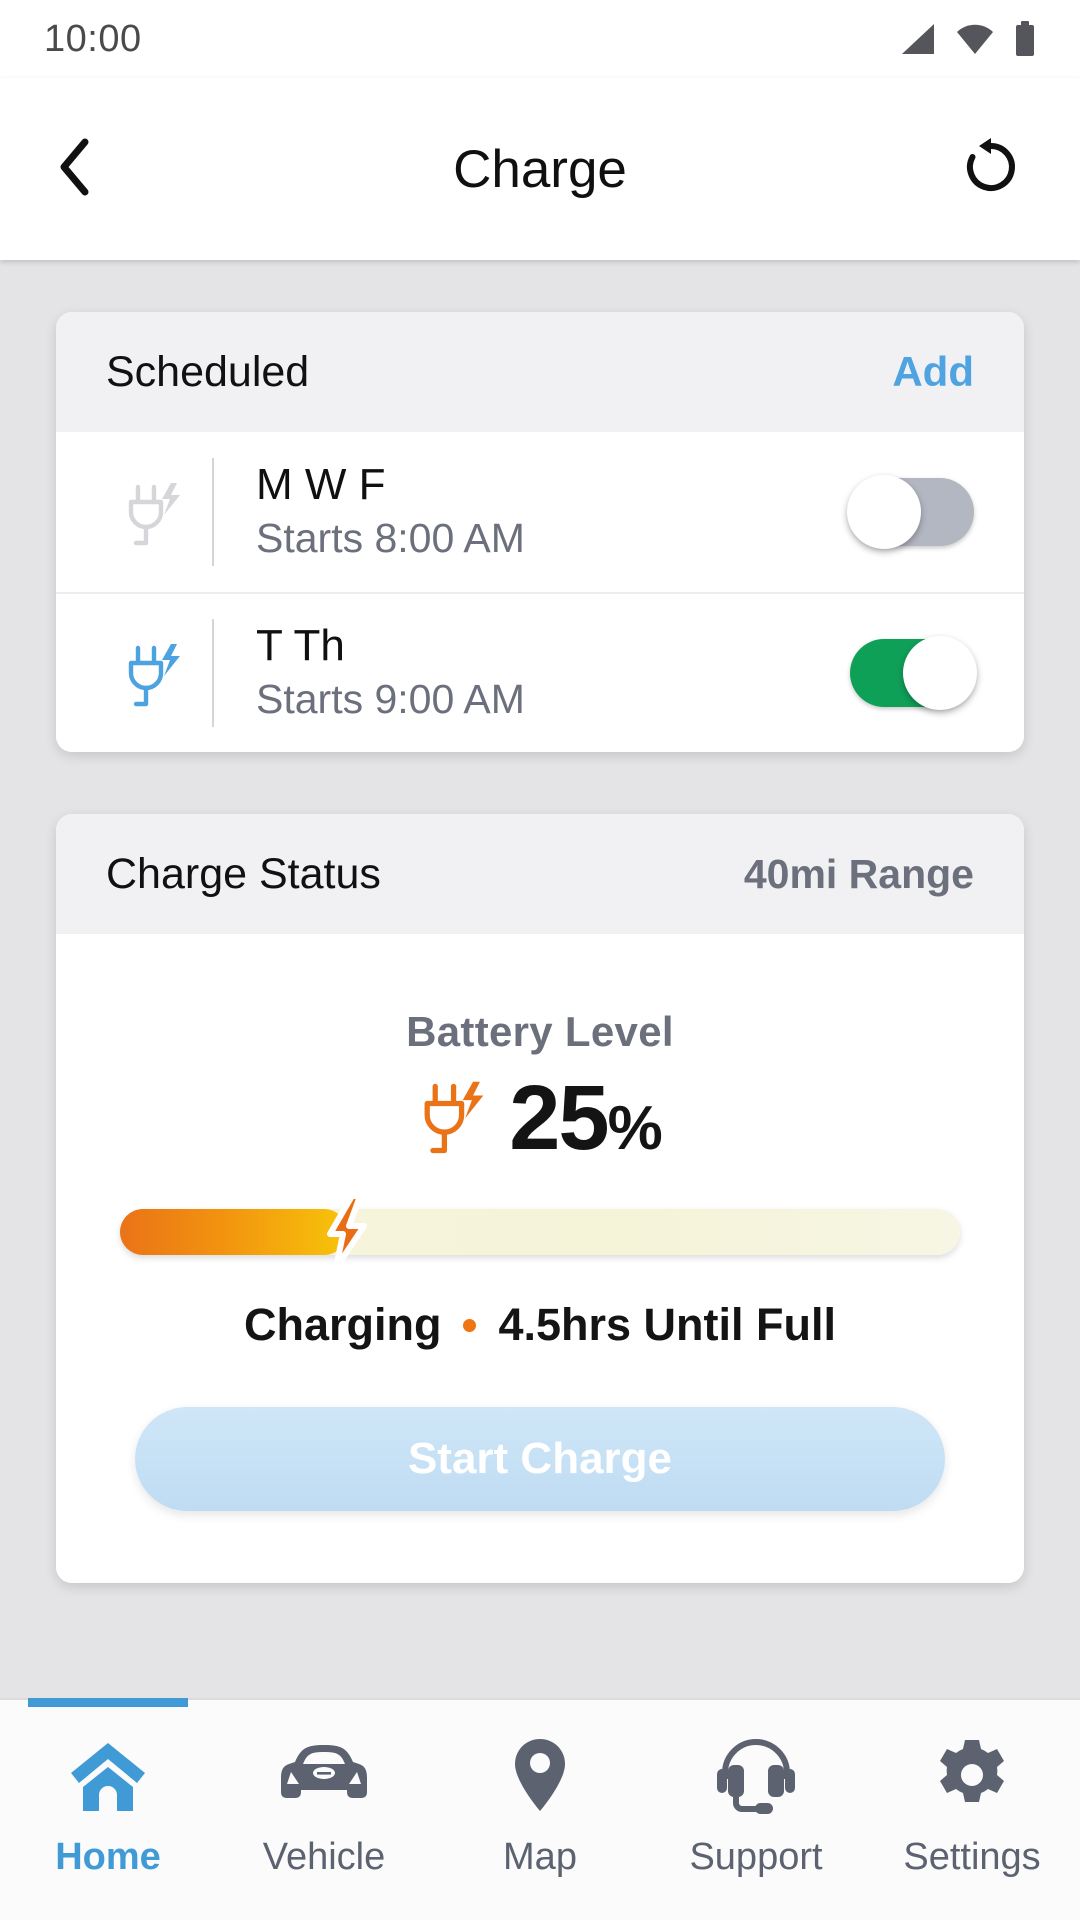 The height and width of the screenshot is (1920, 1080). Describe the element at coordinates (347, 1234) in the screenshot. I see `lightning-bolt-icon` at that location.